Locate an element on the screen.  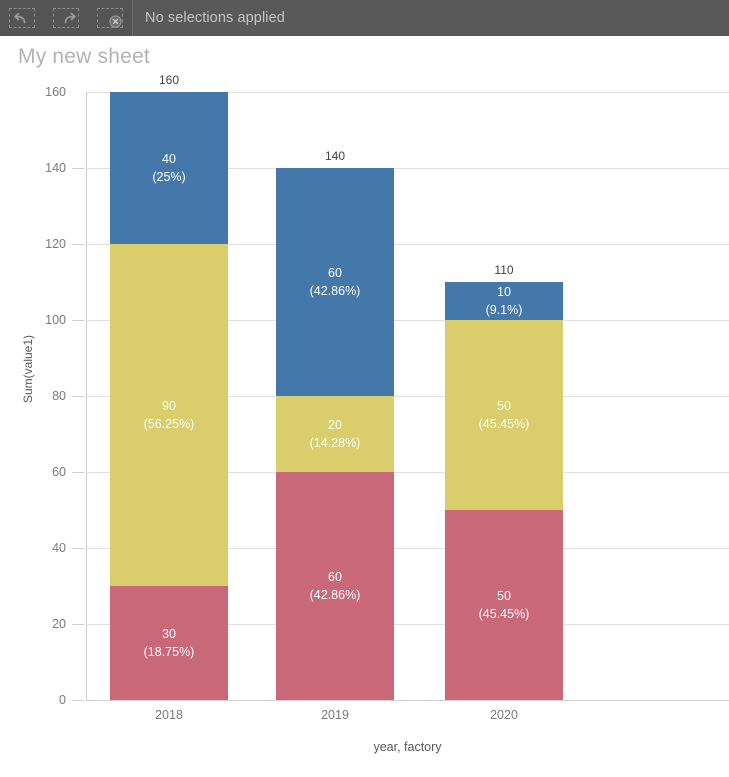
top-toolbar: No selections applied is located at coordinates (364, 18).